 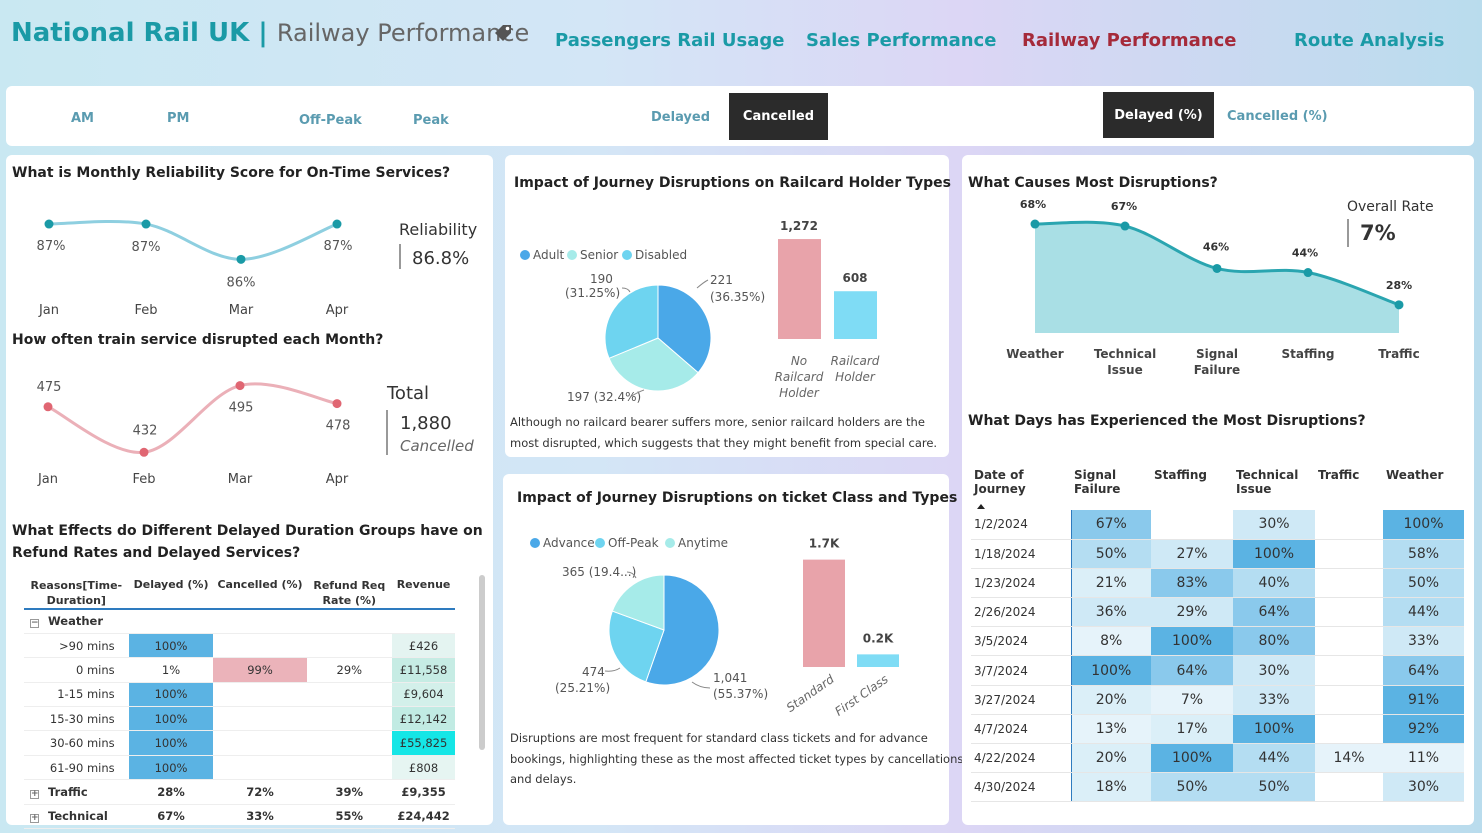 What do you see at coordinates (1390, 207) in the screenshot?
I see `causes-kpi-label: Overall Rate` at bounding box center [1390, 207].